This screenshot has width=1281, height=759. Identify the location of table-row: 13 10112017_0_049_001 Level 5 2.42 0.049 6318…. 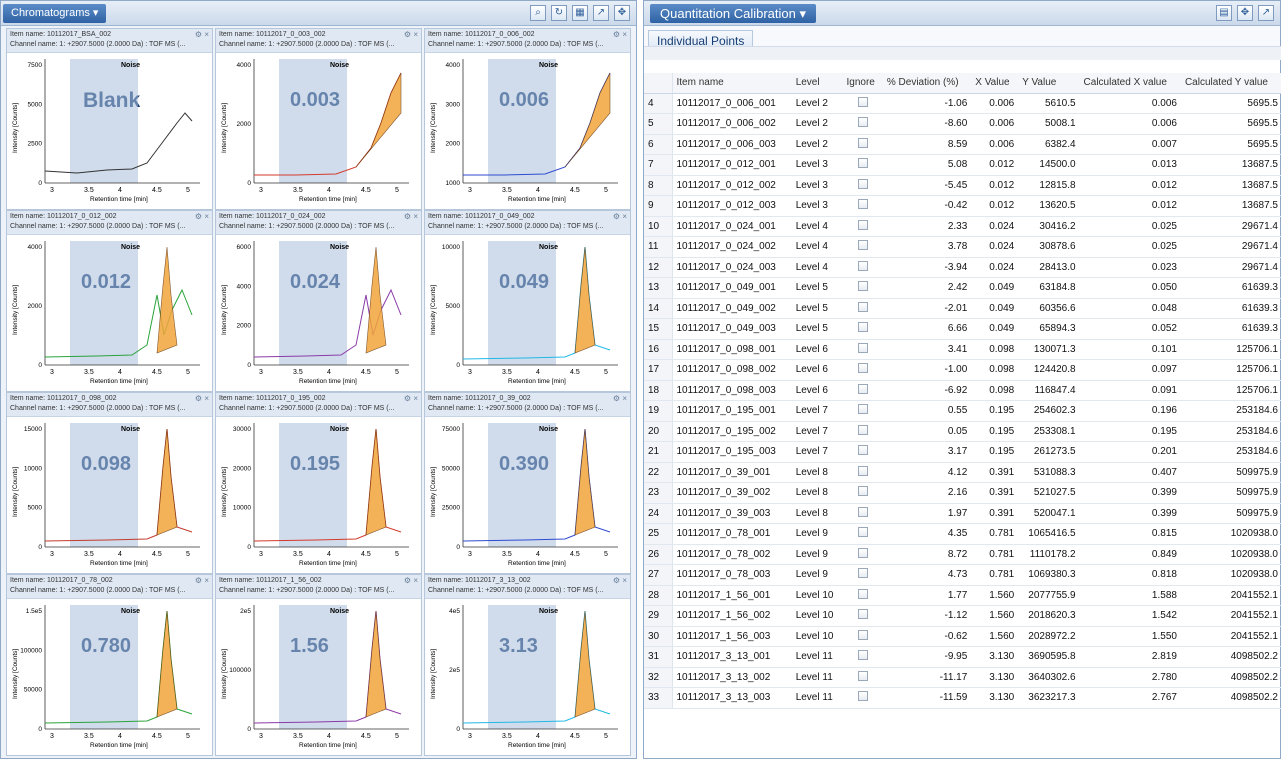
(962, 288).